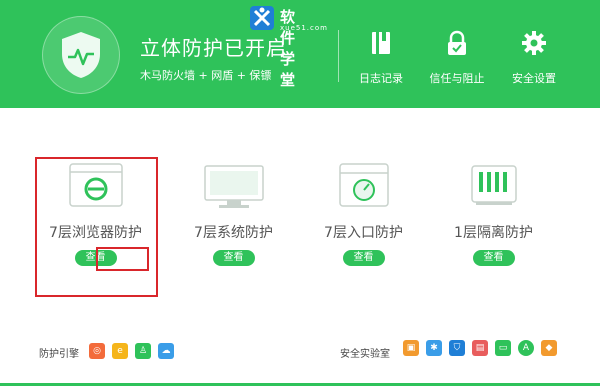 Image resolution: width=600 pixels, height=386 pixels. I want to click on view-button-highlight, so click(122, 259).